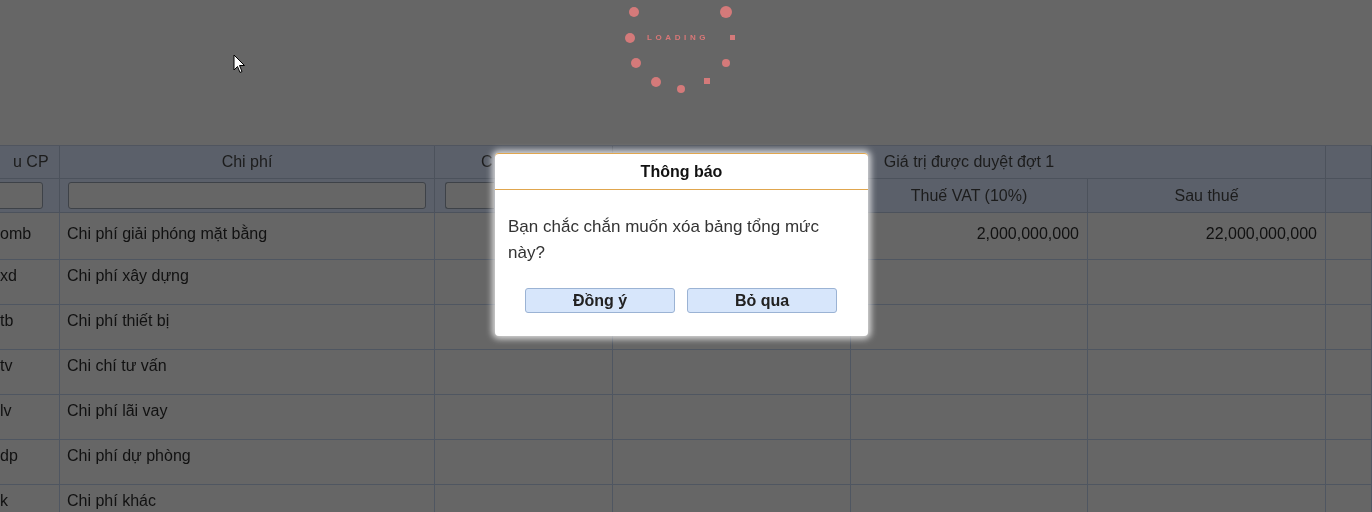  Describe the element at coordinates (247, 462) in the screenshot. I see `table-cell: Chi phí dự phòng` at that location.